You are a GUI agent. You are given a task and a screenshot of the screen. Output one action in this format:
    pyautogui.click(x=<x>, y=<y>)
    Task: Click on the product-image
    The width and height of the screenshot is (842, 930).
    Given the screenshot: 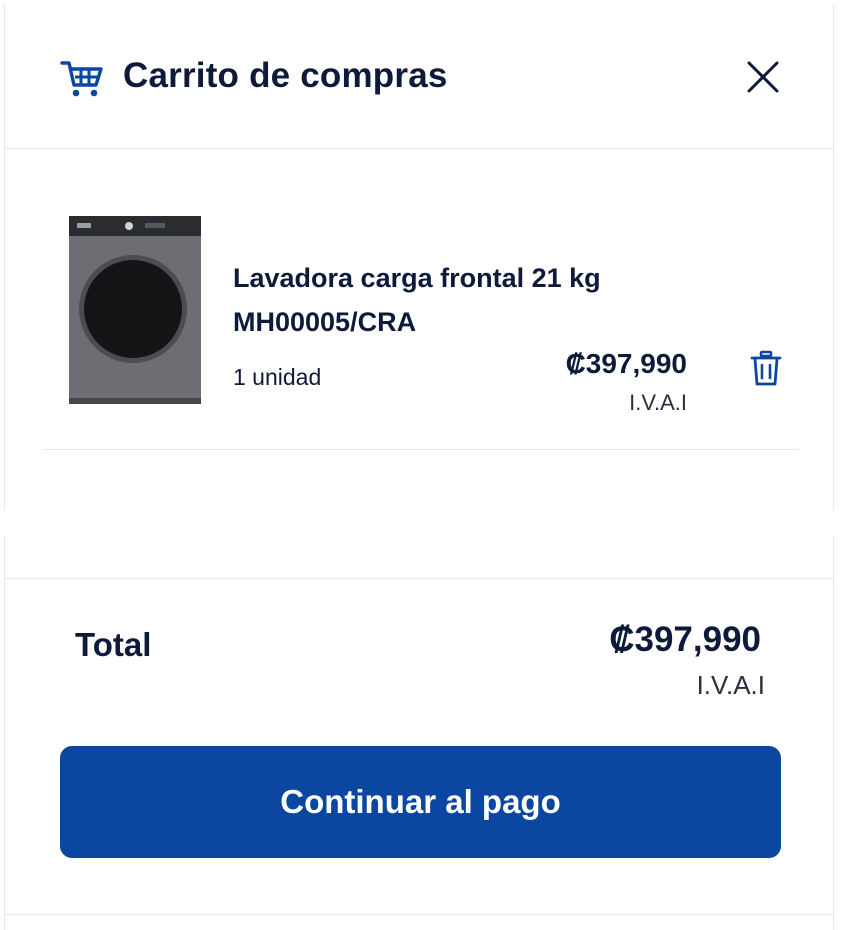 What is the action you would take?
    pyautogui.click(x=135, y=310)
    